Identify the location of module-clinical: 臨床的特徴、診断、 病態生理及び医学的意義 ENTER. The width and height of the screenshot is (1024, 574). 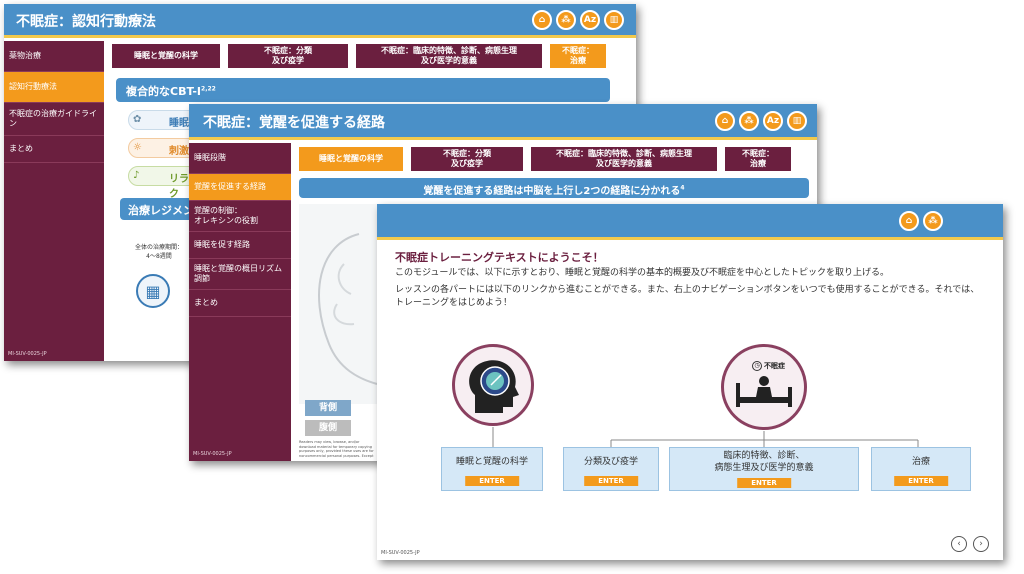
(764, 469).